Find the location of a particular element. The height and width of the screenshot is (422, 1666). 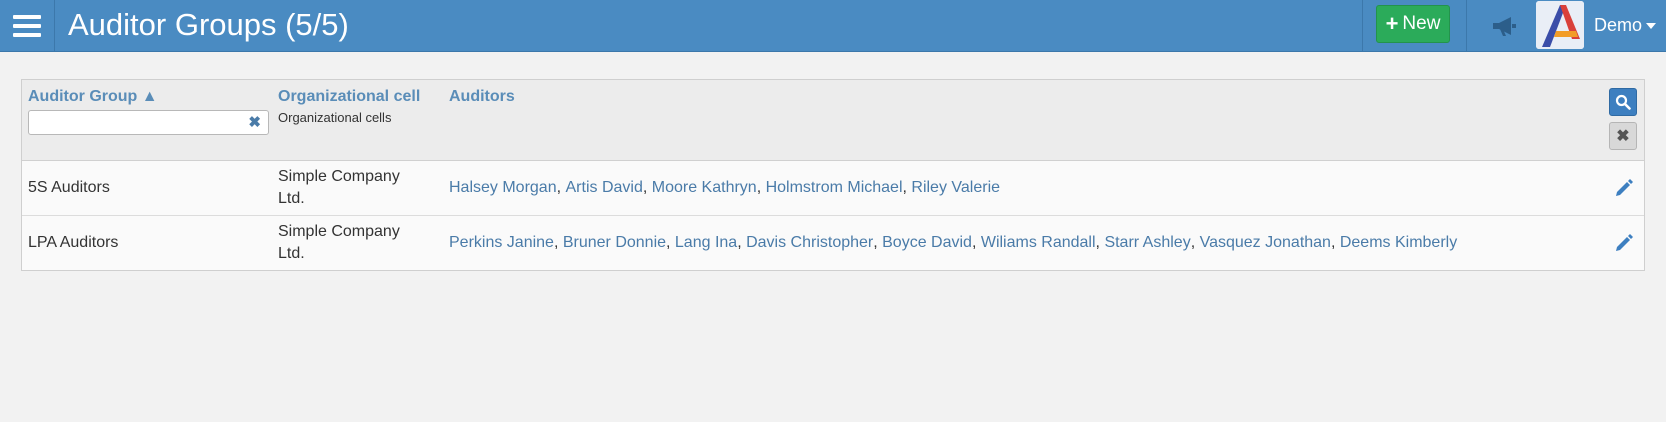

search-button is located at coordinates (1623, 102).